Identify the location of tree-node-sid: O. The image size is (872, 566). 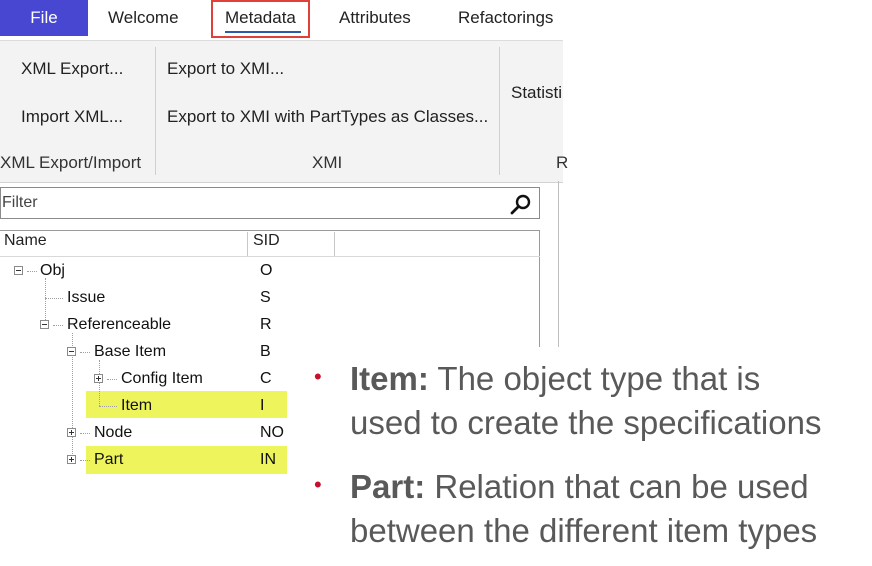
(266, 270).